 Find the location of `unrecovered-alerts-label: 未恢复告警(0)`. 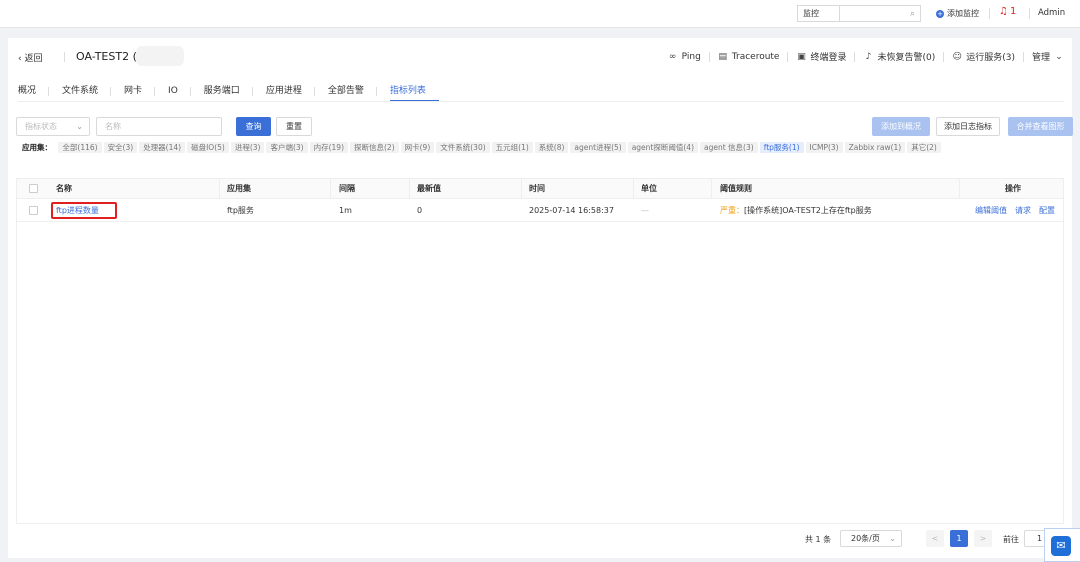

unrecovered-alerts-label: 未恢复告警(0) is located at coordinates (906, 58).